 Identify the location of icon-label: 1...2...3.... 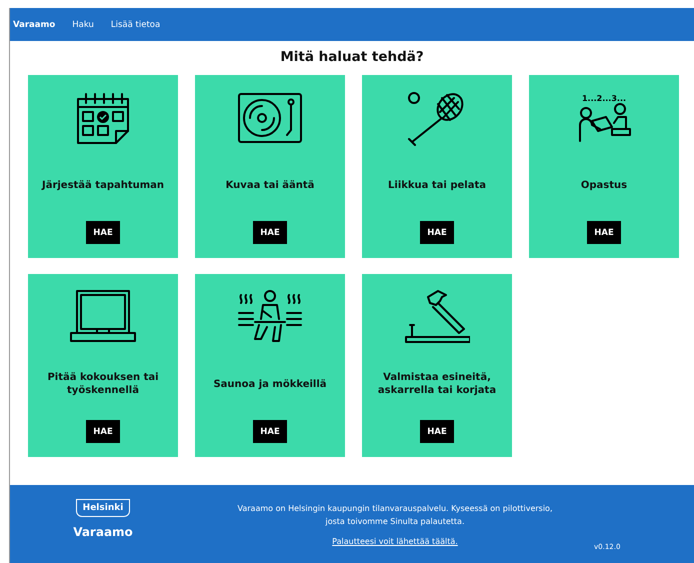
(604, 98).